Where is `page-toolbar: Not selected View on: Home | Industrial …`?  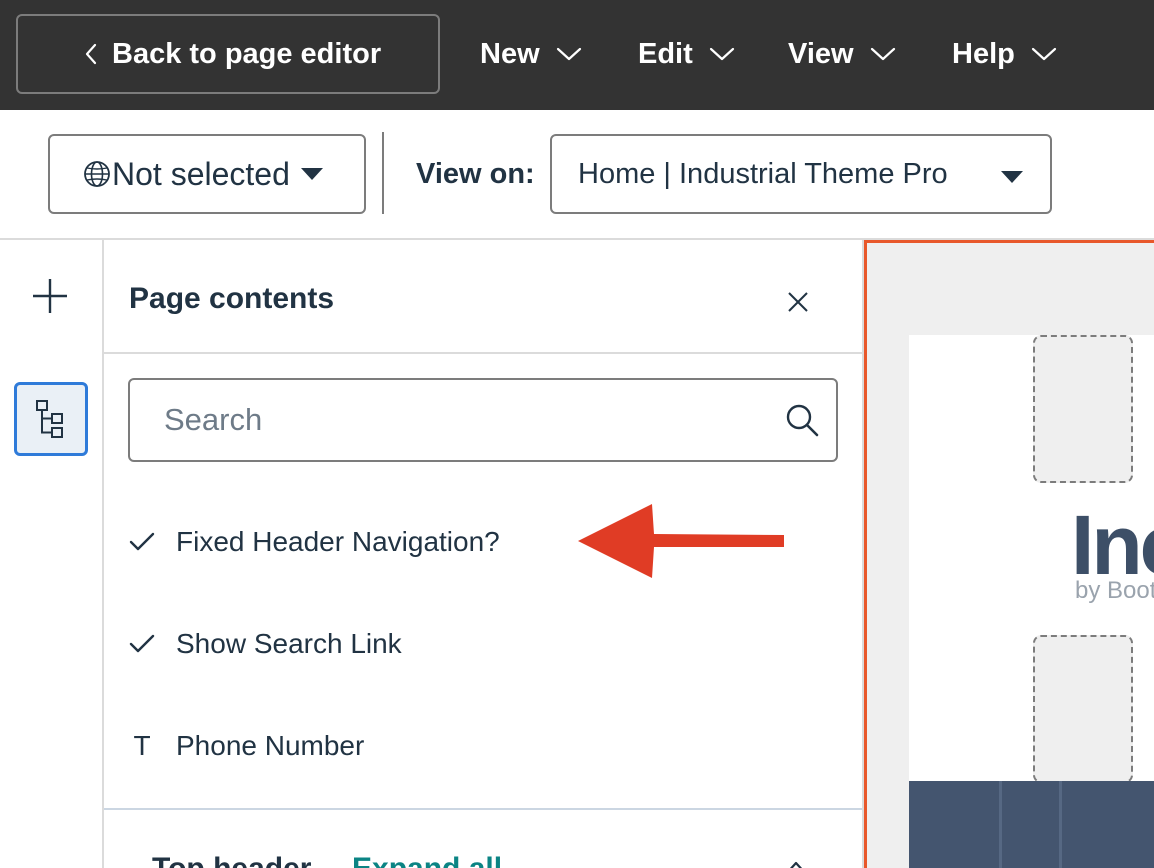
page-toolbar: Not selected View on: Home | Industrial … is located at coordinates (577, 175).